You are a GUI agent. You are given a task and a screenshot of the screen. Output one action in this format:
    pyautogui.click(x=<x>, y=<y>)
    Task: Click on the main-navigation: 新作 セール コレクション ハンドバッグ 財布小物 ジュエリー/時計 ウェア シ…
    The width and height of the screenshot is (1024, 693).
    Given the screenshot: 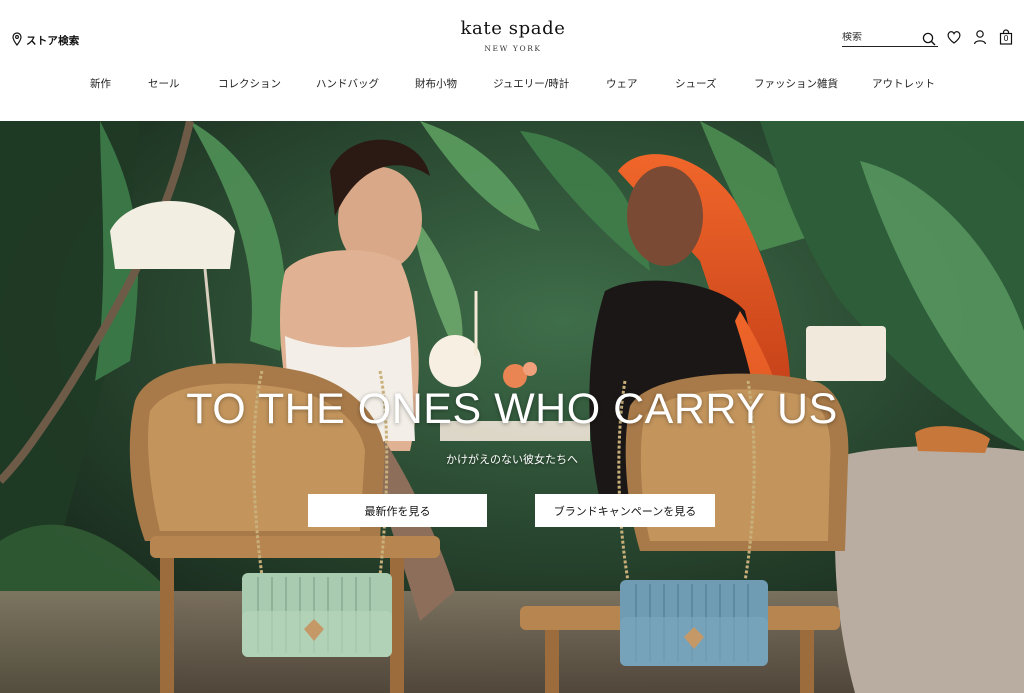 What is the action you would take?
    pyautogui.click(x=512, y=86)
    